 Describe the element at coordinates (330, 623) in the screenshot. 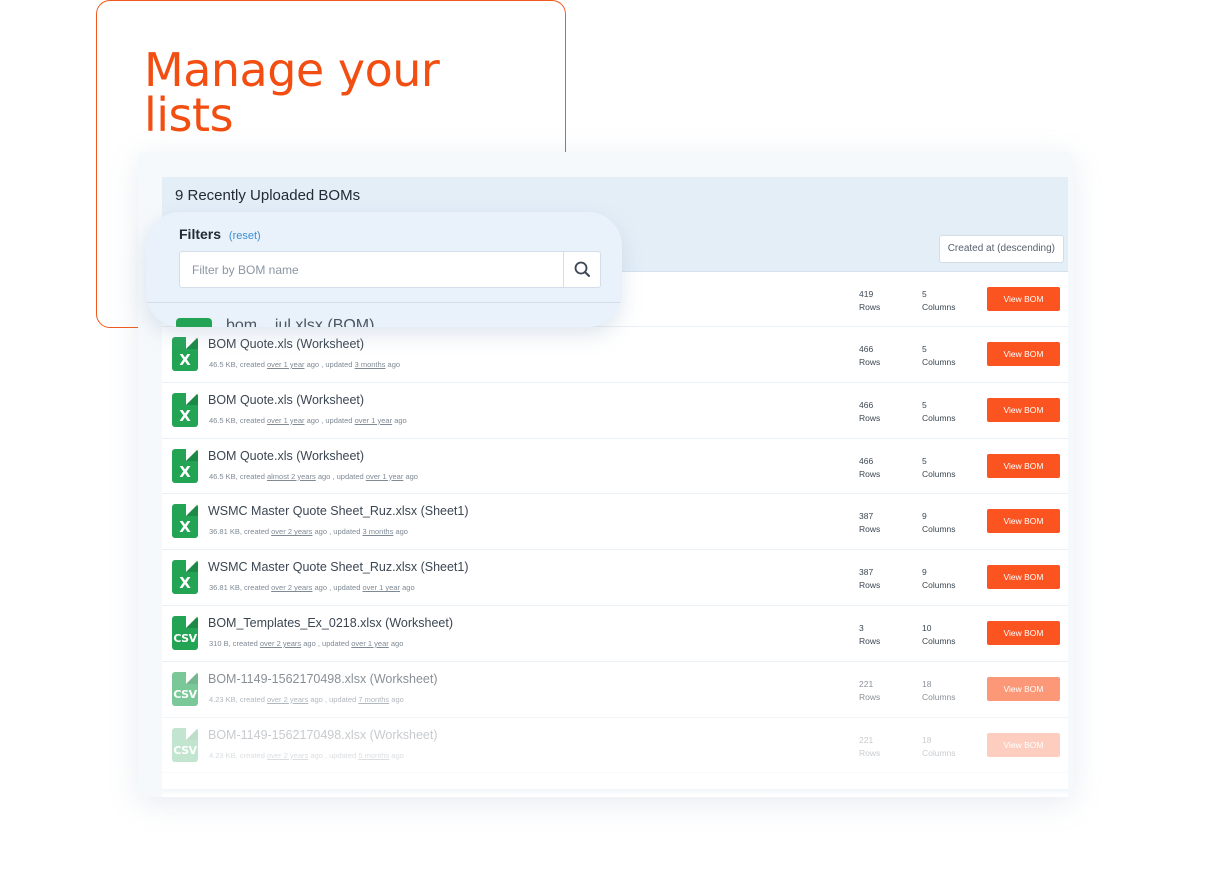

I see `bom-name: BOM_Templates_Ex_0218.xlsx (Worksheet)` at that location.